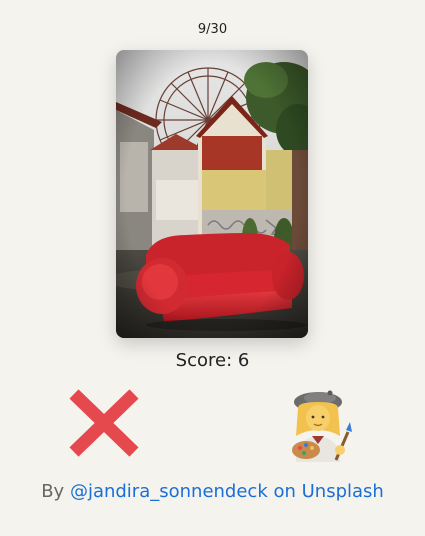 This screenshot has width=425, height=536. I want to click on credit-link: @jandira_sonnendeck on Unsplash, so click(227, 491).